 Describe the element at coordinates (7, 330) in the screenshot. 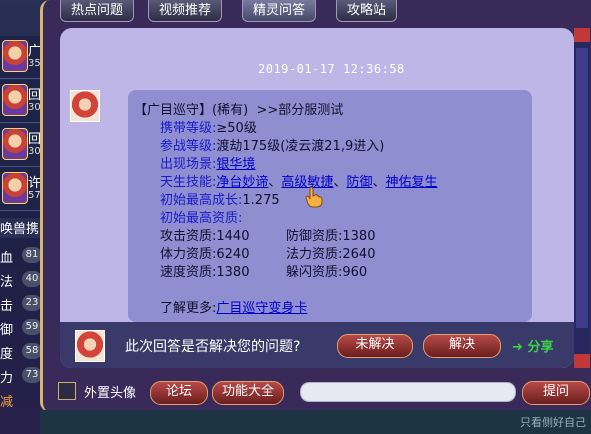

I see `stat-char: 御` at that location.